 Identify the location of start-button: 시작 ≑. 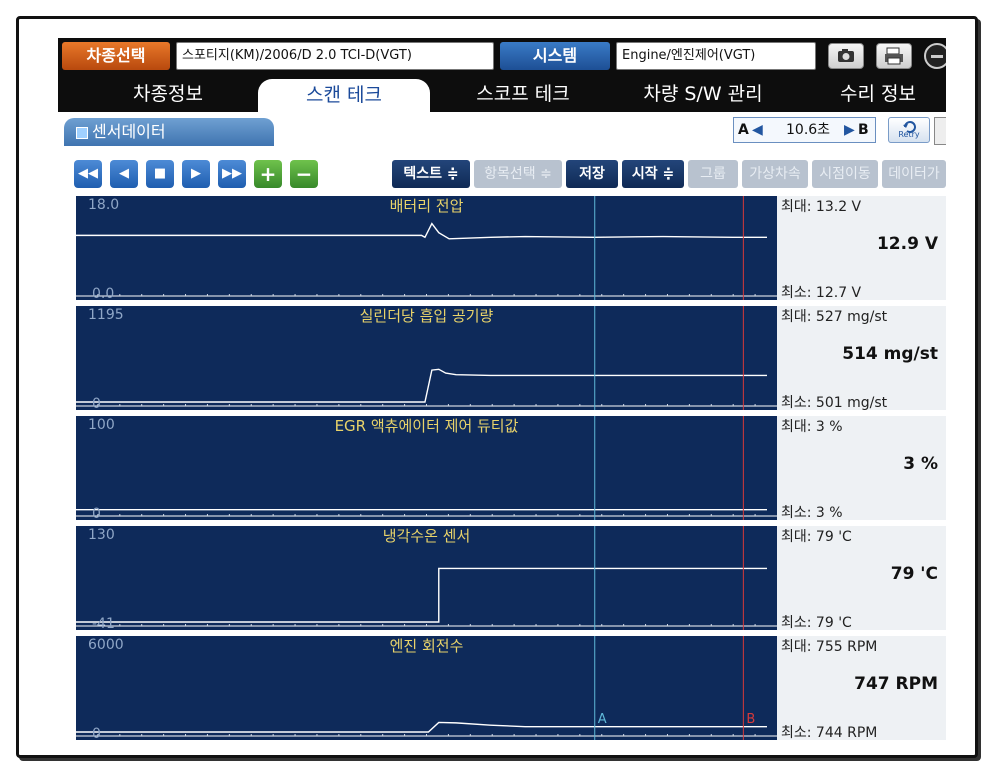
(653, 174).